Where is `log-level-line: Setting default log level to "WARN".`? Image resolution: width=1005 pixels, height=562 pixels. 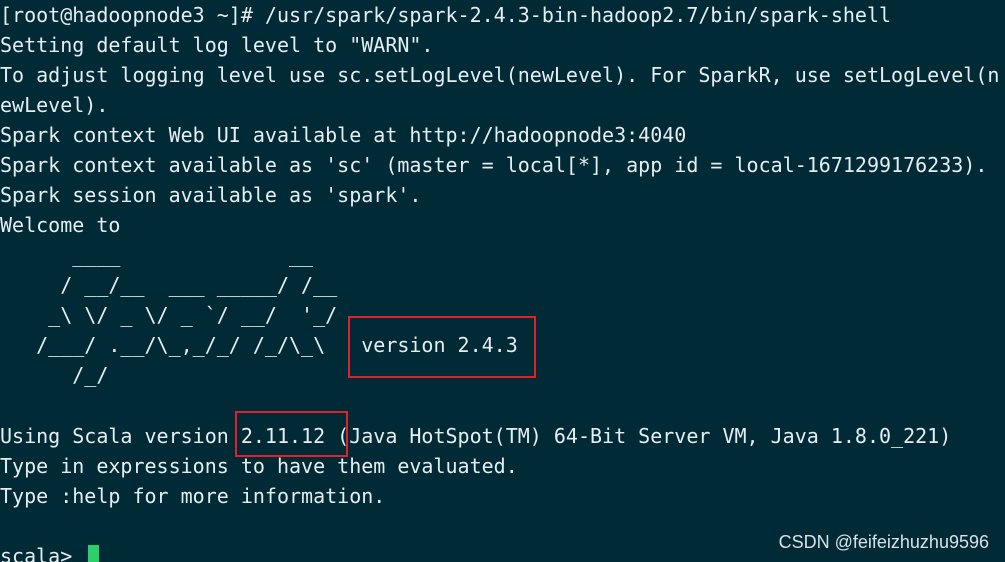
log-level-line: Setting default log level to "WARN". is located at coordinates (217, 45).